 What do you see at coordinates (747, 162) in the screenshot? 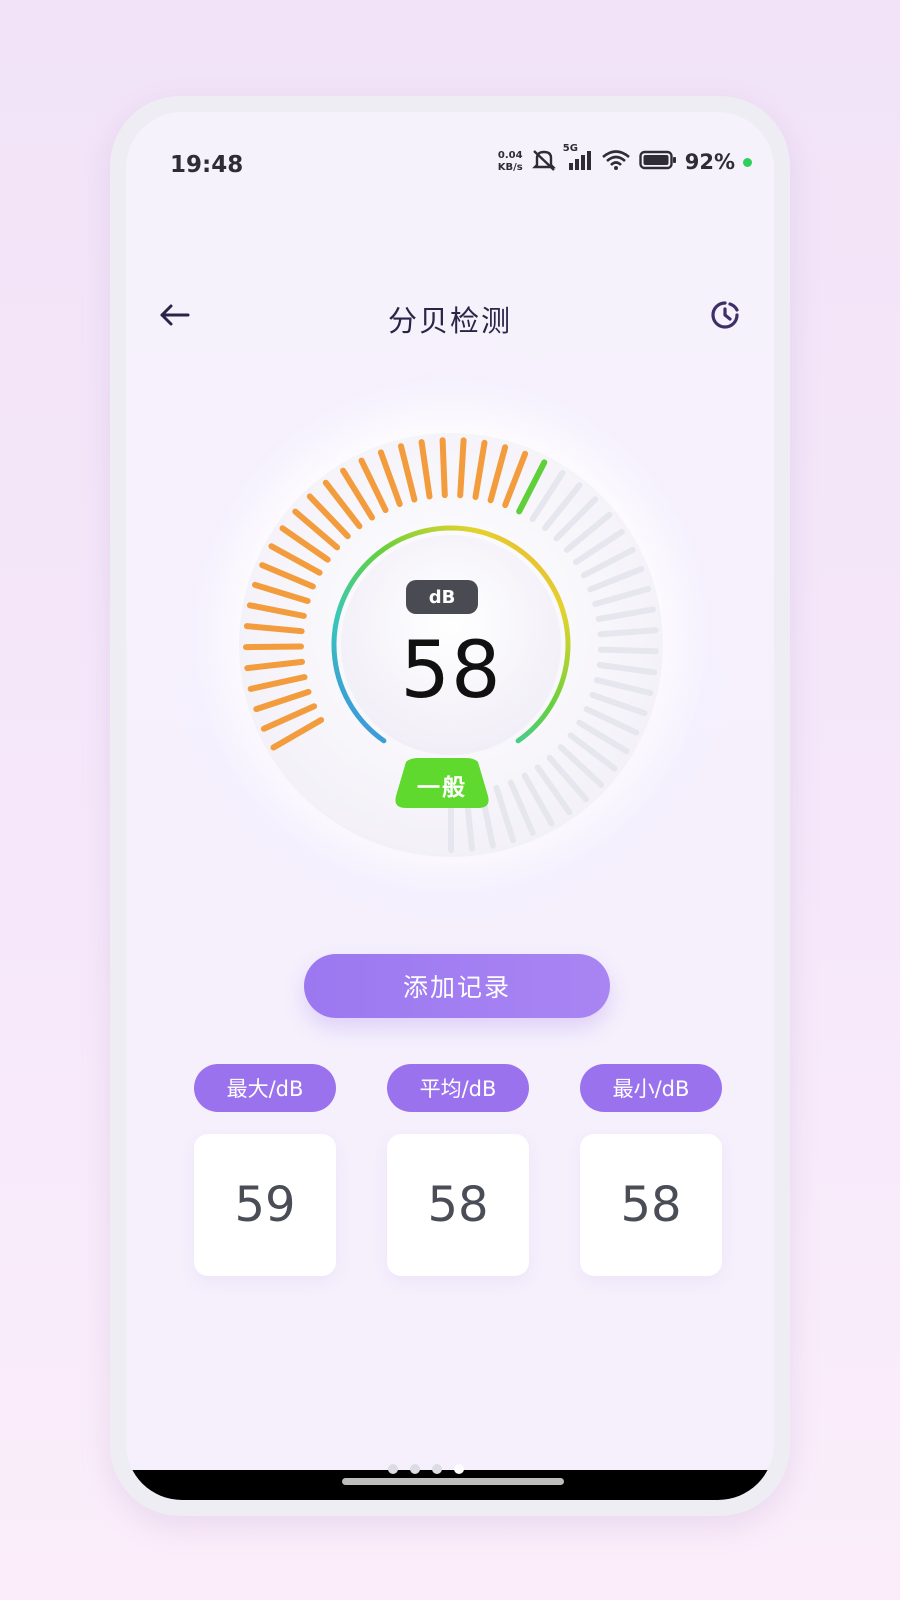
I see `privacy-indicator` at bounding box center [747, 162].